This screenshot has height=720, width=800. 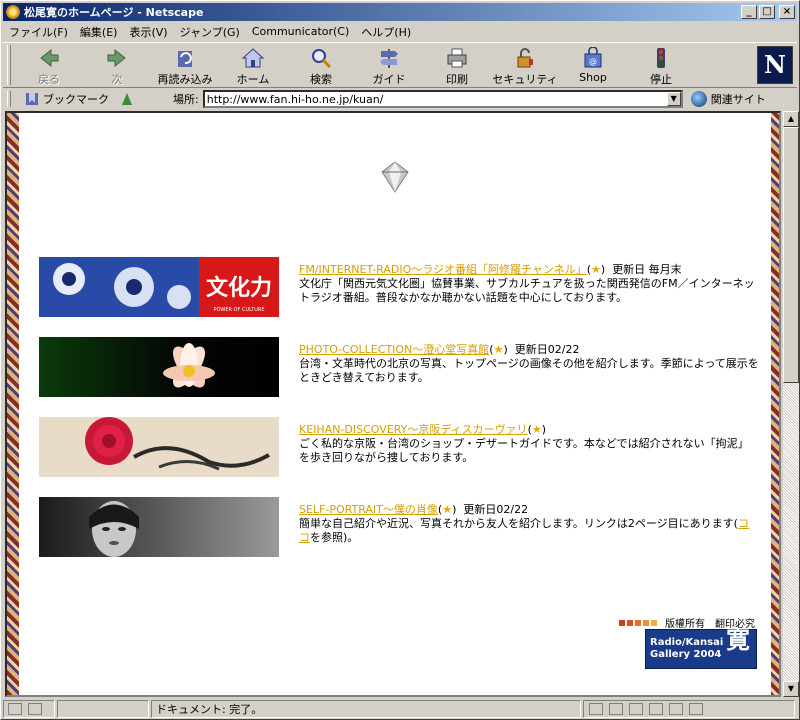 I want to click on shop-button: @ Shop, so click(x=593, y=65).